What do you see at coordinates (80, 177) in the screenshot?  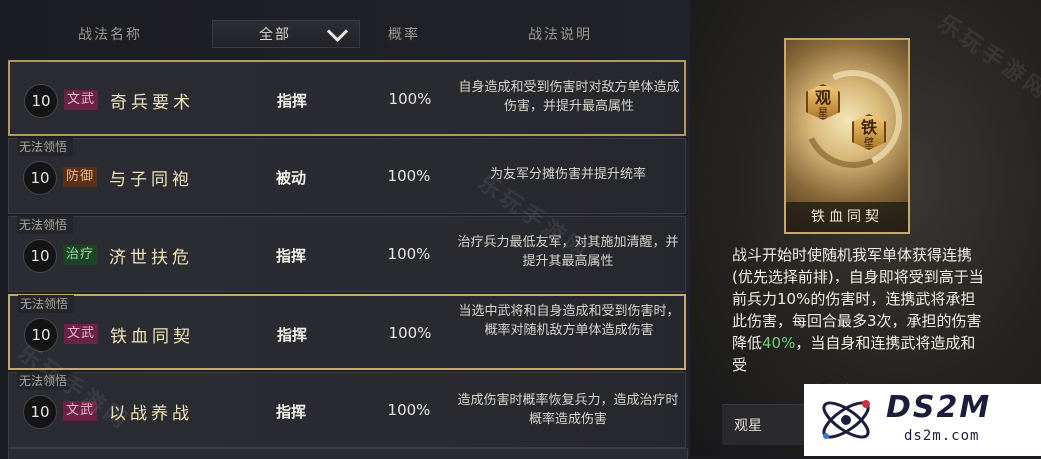 I see `skill-tag: 防御` at bounding box center [80, 177].